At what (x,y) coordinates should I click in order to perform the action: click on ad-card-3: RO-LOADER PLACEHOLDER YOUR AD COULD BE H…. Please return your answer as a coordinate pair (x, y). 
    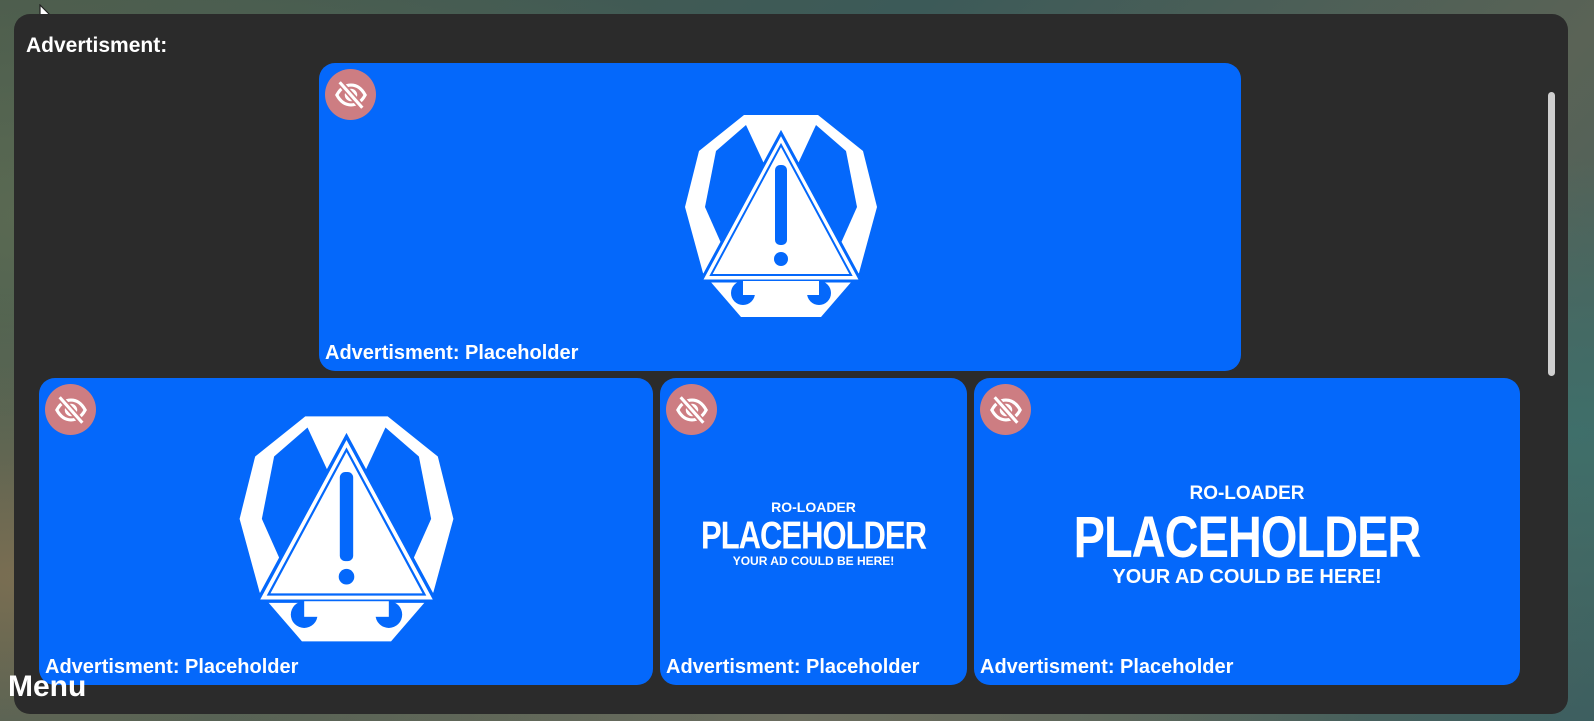
    Looking at the image, I should click on (813, 531).